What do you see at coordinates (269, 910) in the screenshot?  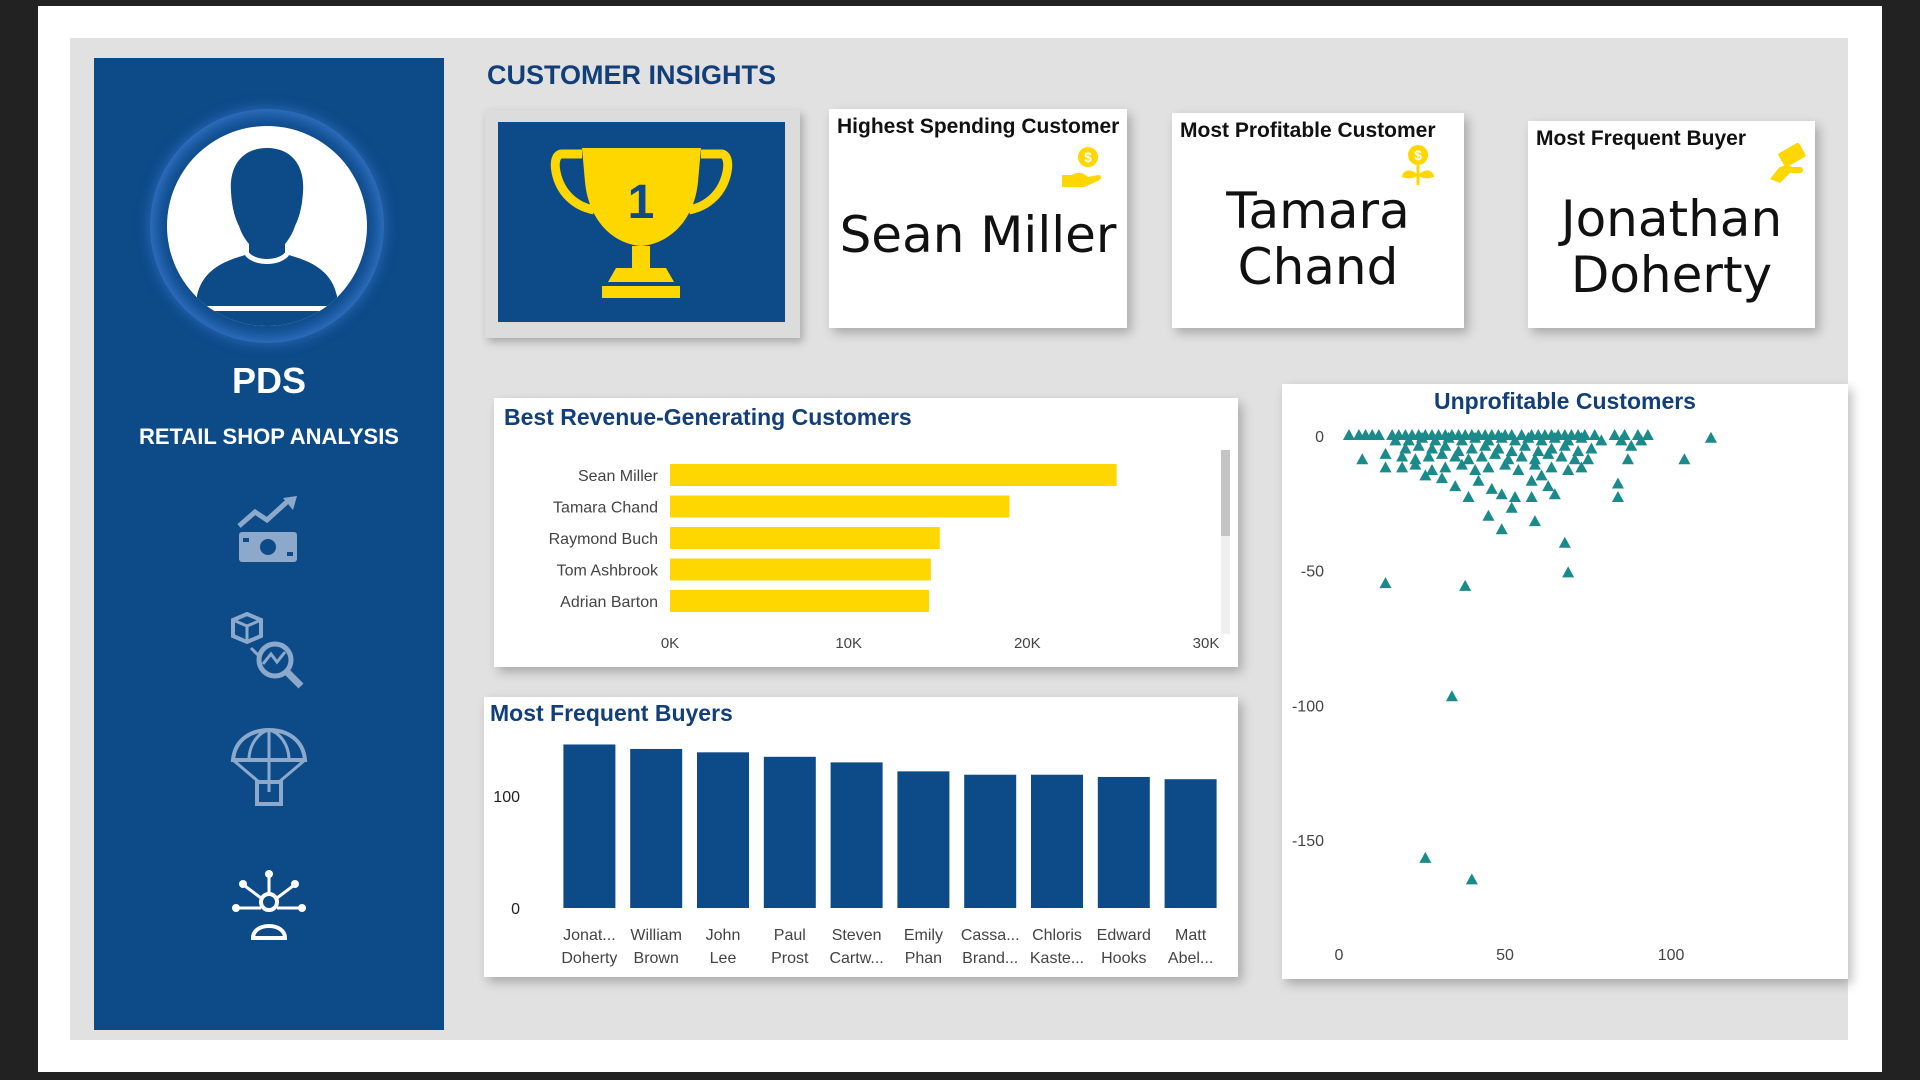 I see `customer-insights-icon` at bounding box center [269, 910].